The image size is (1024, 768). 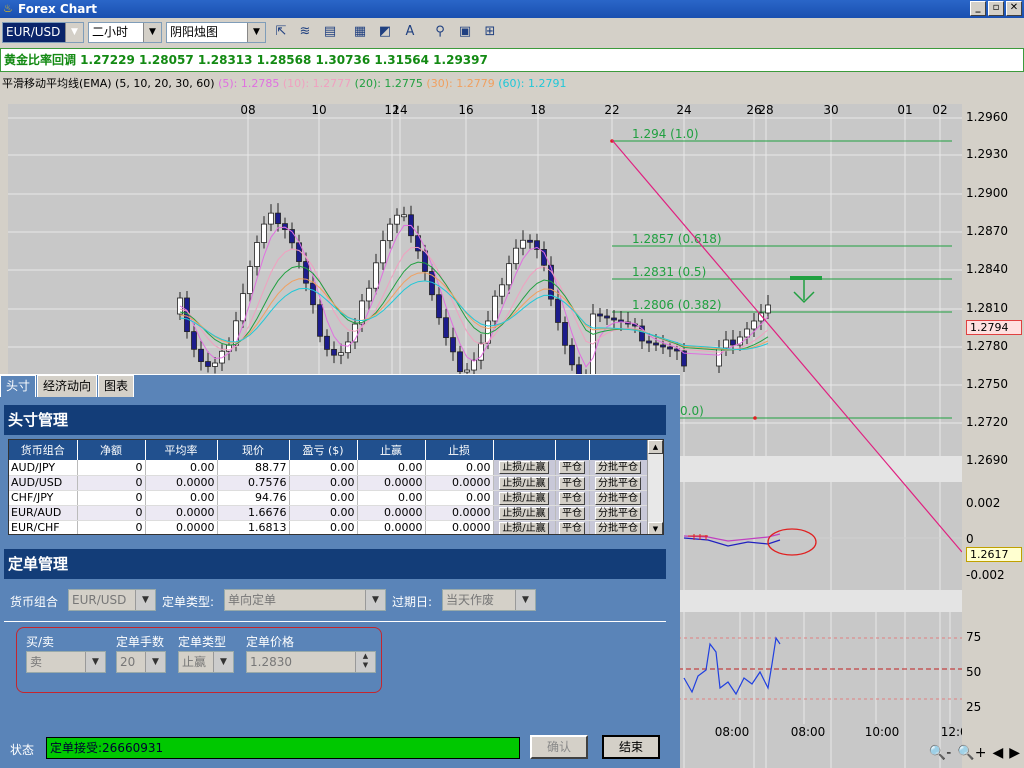 I want to click on ordertype-select: 止赢 ▼, so click(x=206, y=662).